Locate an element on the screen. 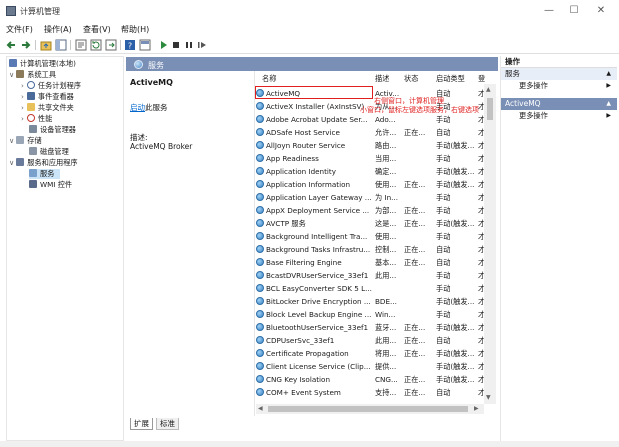 This screenshot has width=619, height=447. menu-view: 查看(V) is located at coordinates (97, 29).